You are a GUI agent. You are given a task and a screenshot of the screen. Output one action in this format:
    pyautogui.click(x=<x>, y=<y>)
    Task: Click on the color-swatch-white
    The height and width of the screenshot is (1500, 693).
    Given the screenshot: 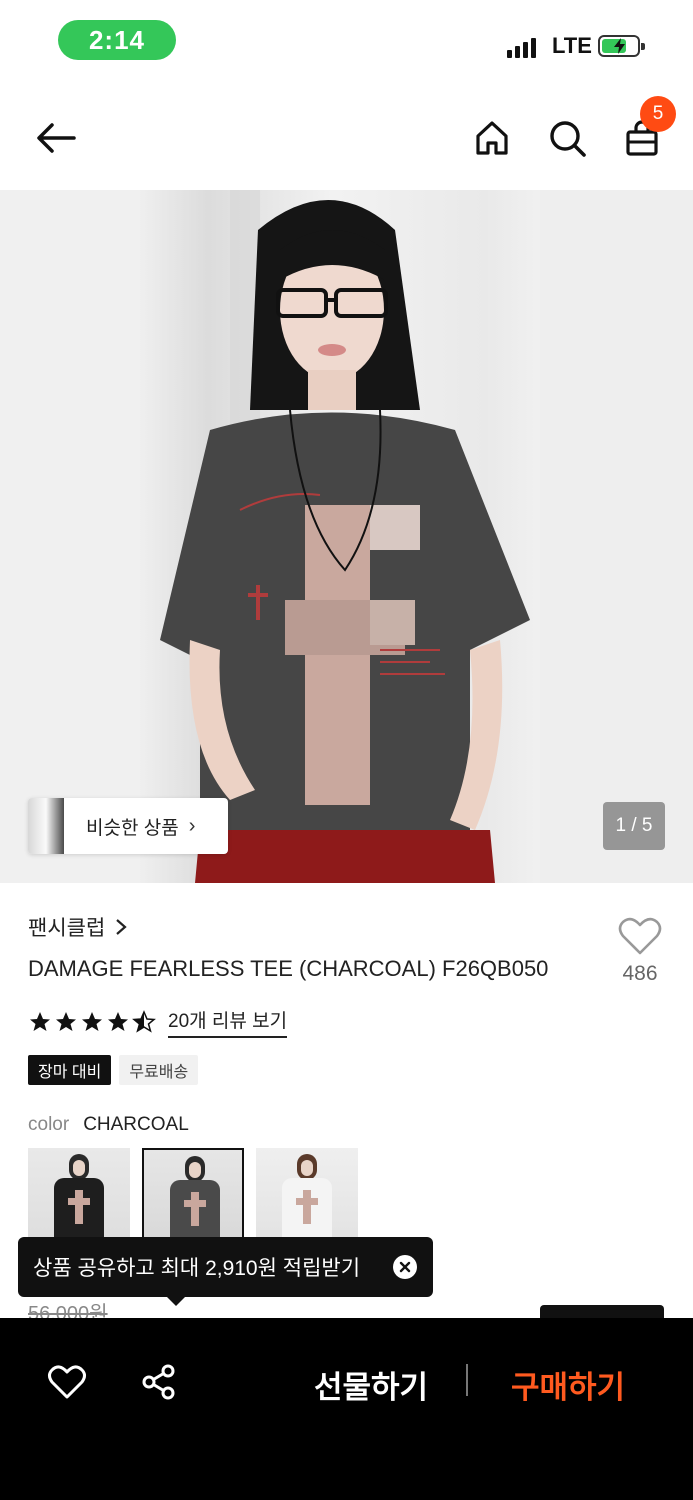 What is the action you would take?
    pyautogui.click(x=307, y=1194)
    